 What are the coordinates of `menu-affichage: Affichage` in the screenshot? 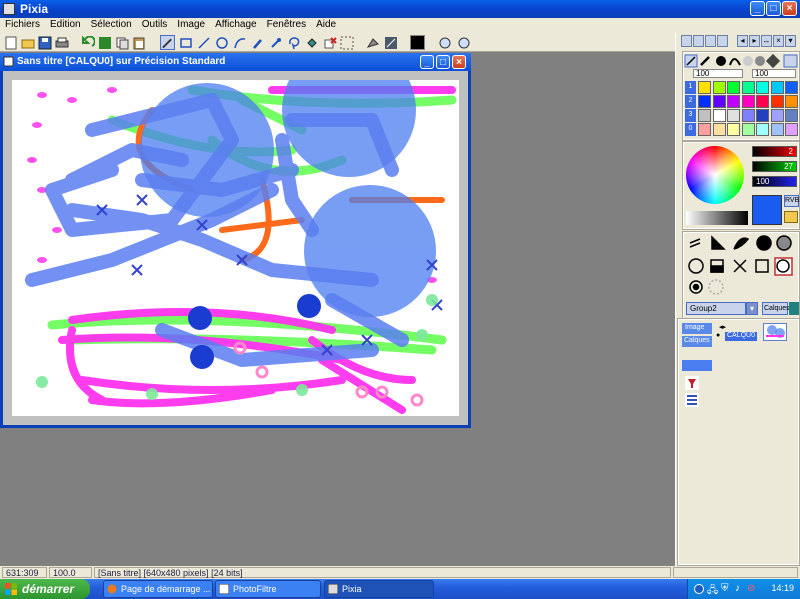 It's located at (236, 24).